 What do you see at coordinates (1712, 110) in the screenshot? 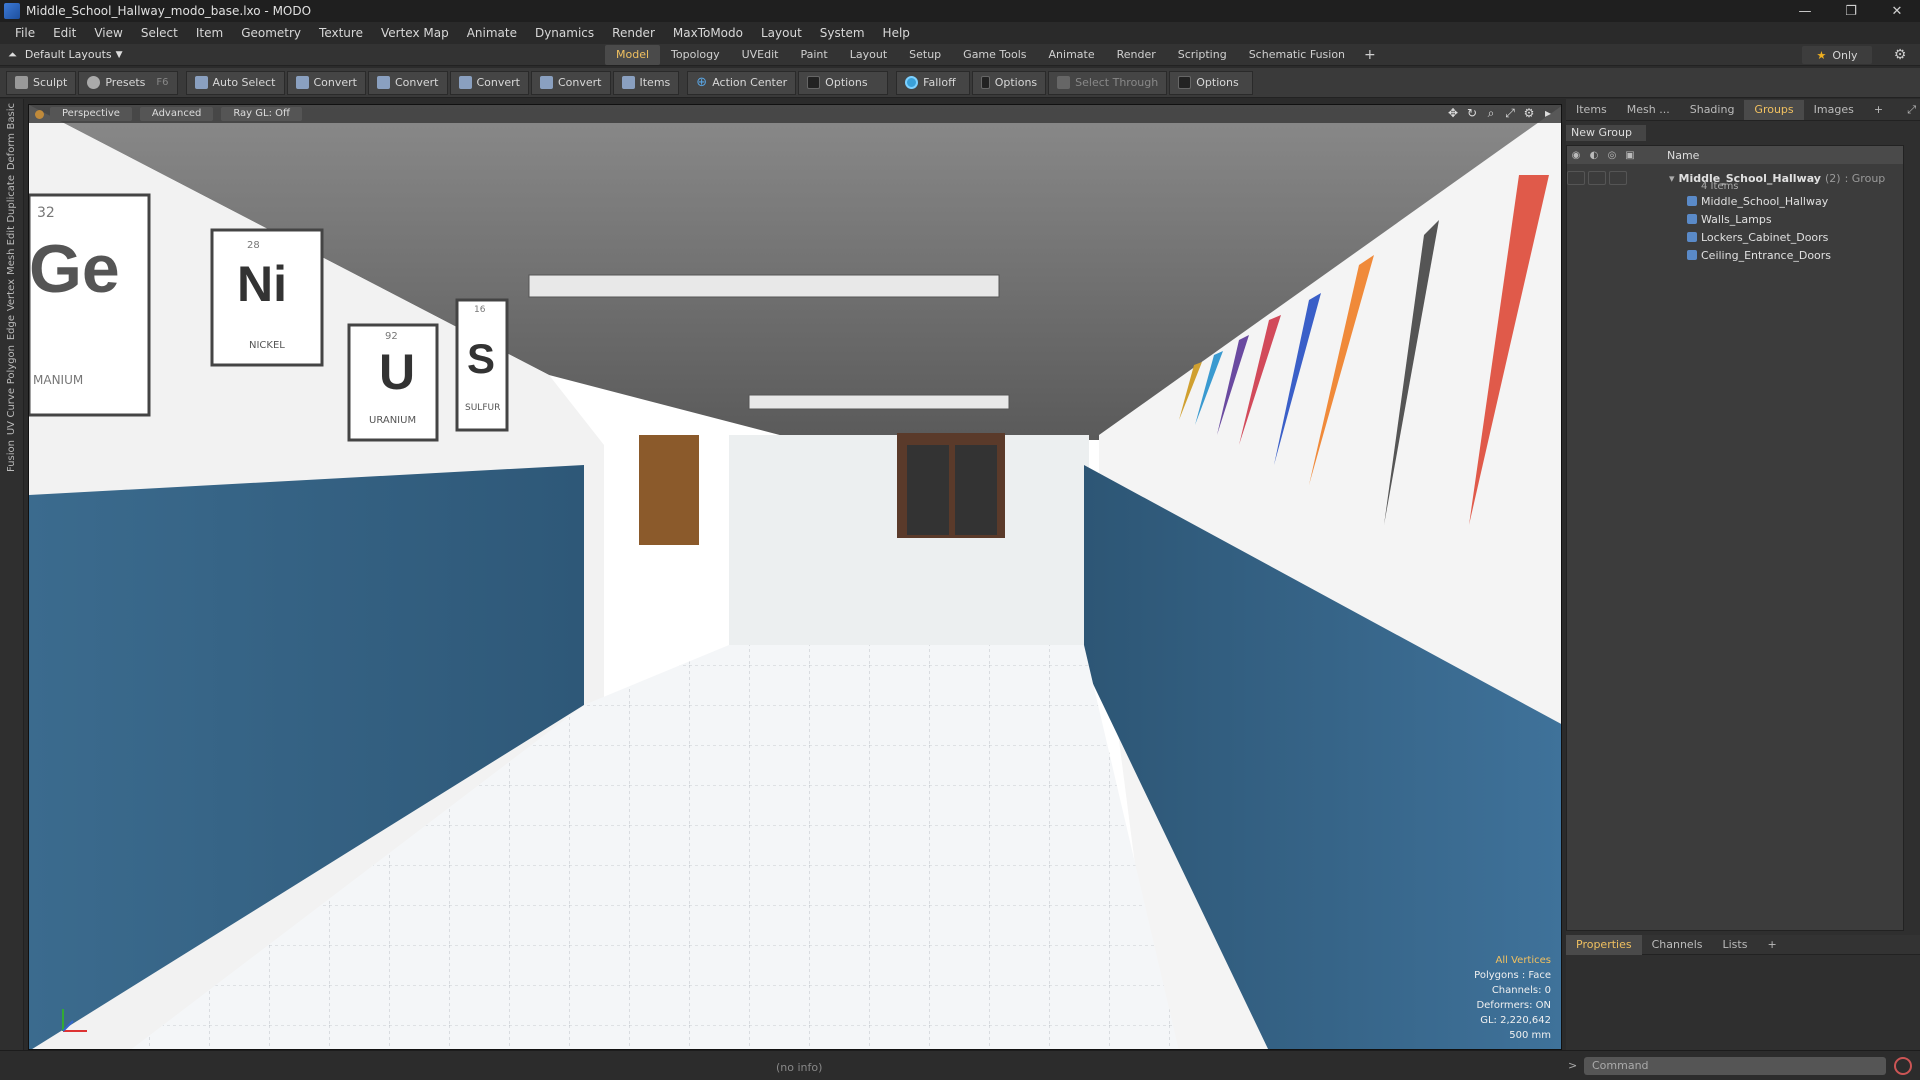
I see `tab-shading: Shading` at bounding box center [1712, 110].